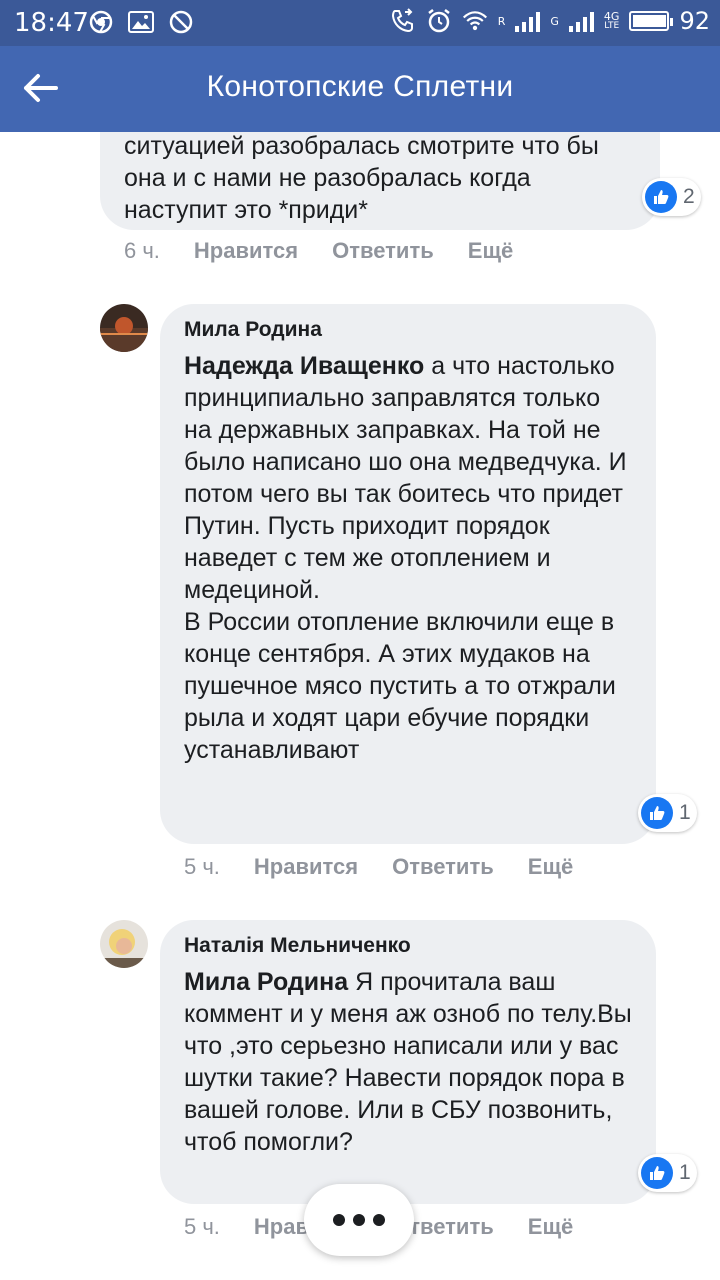 Image resolution: width=720 pixels, height=1280 pixels. I want to click on reaction-count: 2, so click(671, 197).